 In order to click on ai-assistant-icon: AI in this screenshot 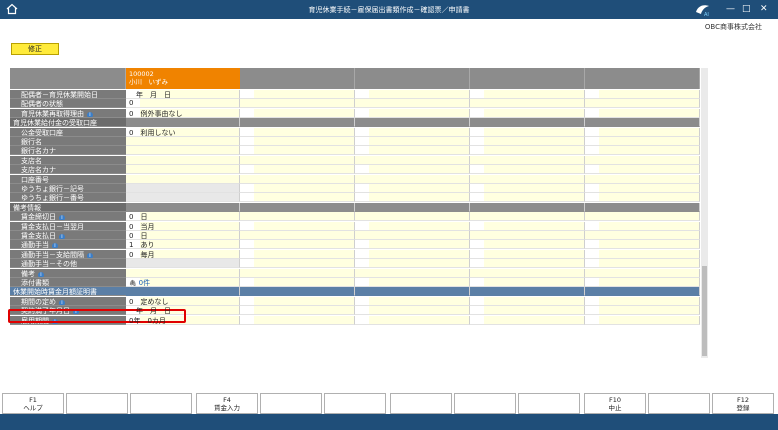, I will do `click(703, 10)`.